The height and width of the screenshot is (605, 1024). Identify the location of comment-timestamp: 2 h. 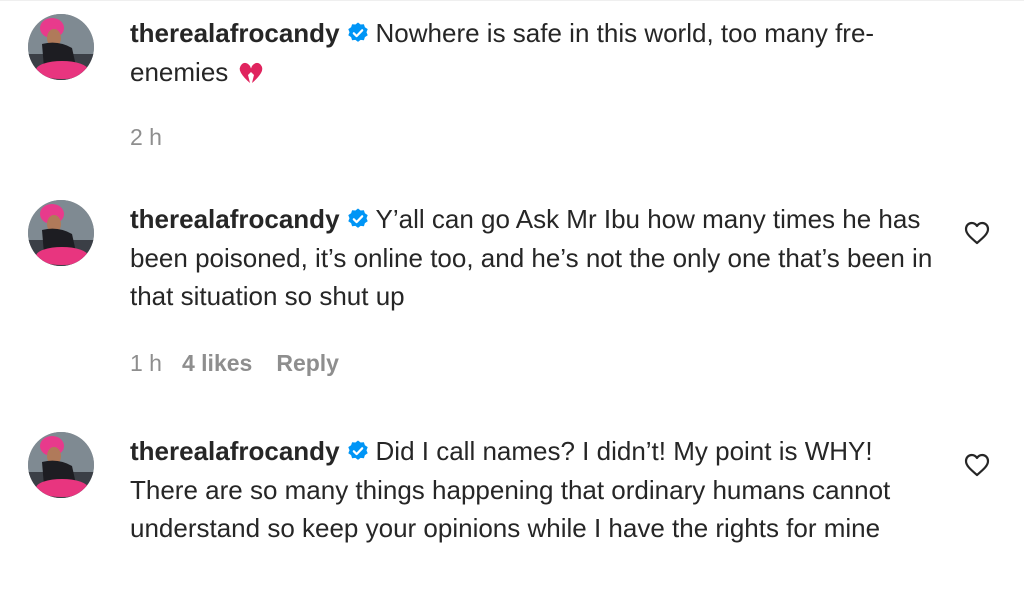
(146, 137).